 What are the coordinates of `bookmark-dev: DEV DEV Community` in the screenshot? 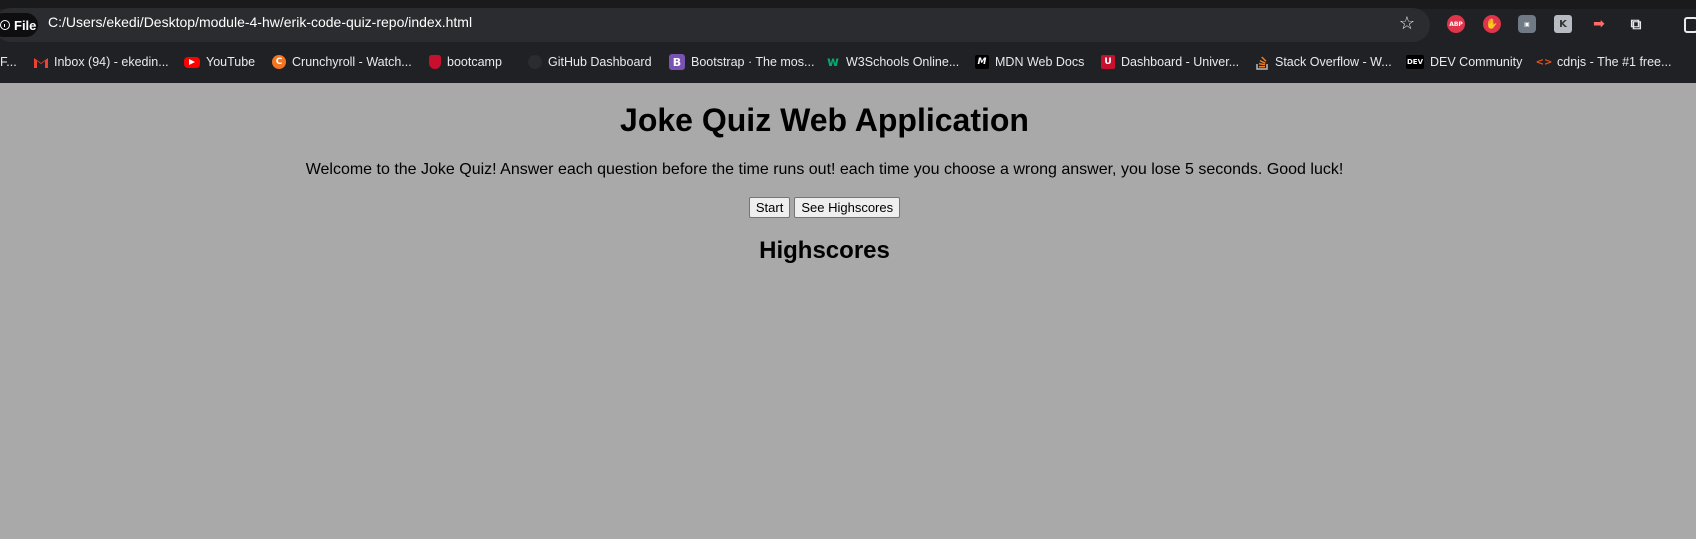 It's located at (1464, 62).